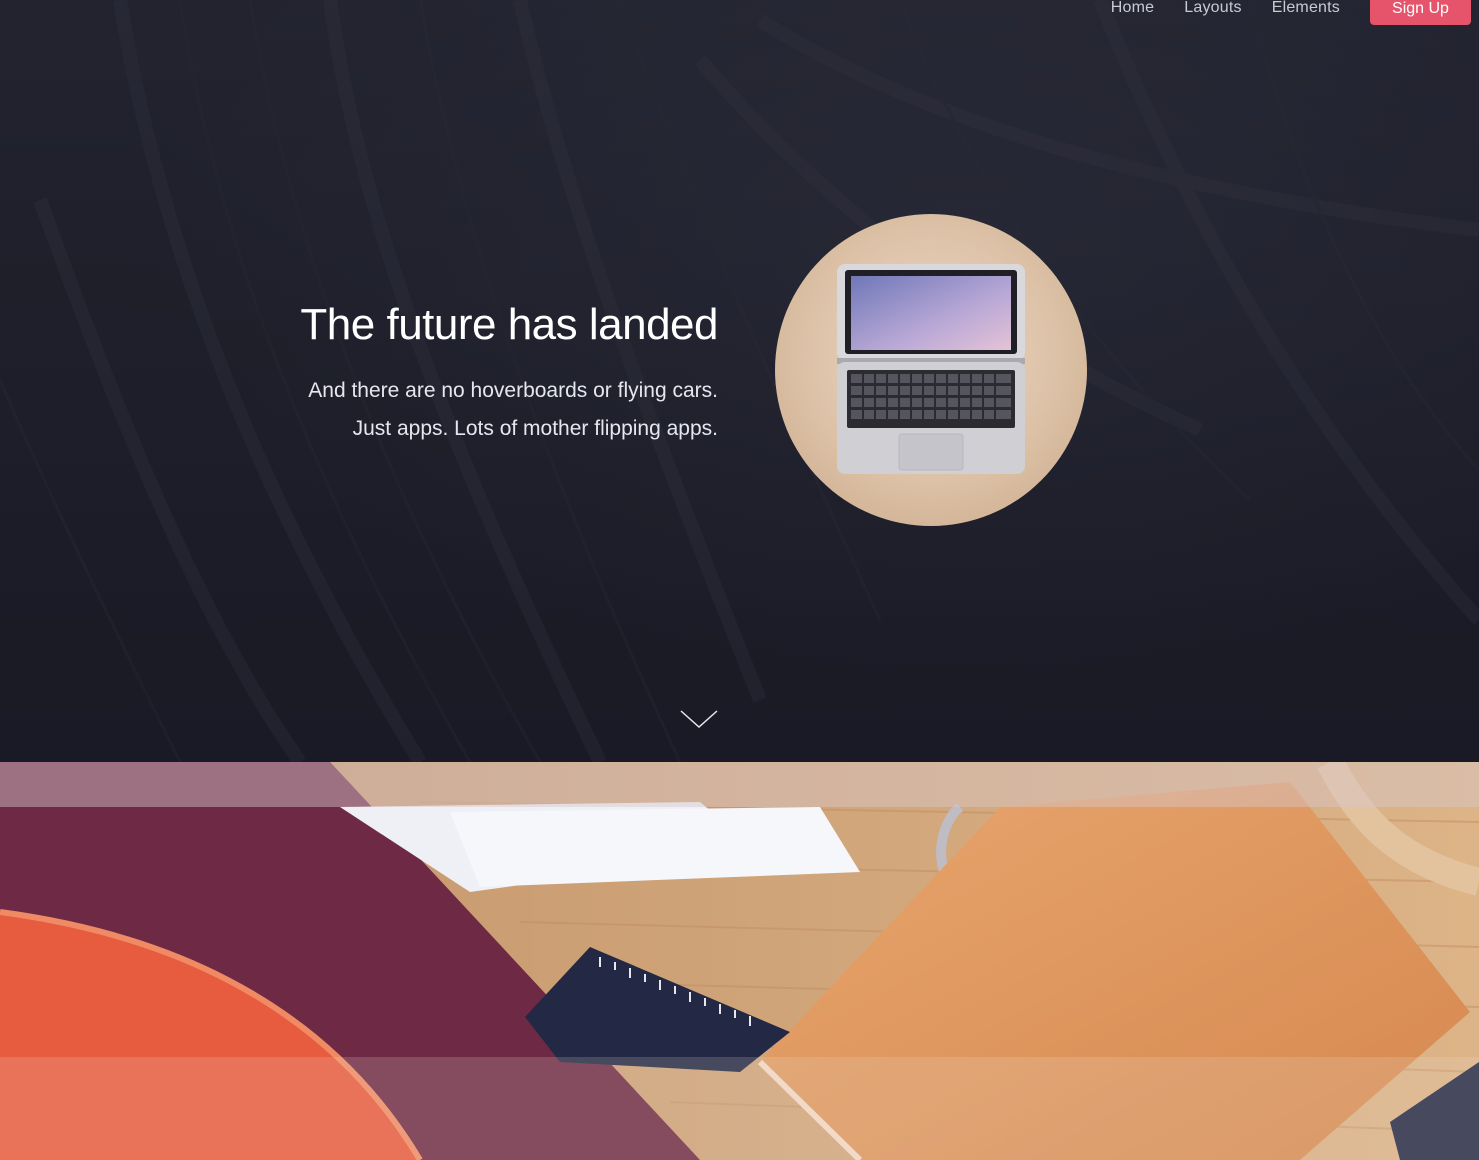  What do you see at coordinates (1306, 8) in the screenshot?
I see `nav-link-elements: Elements` at bounding box center [1306, 8].